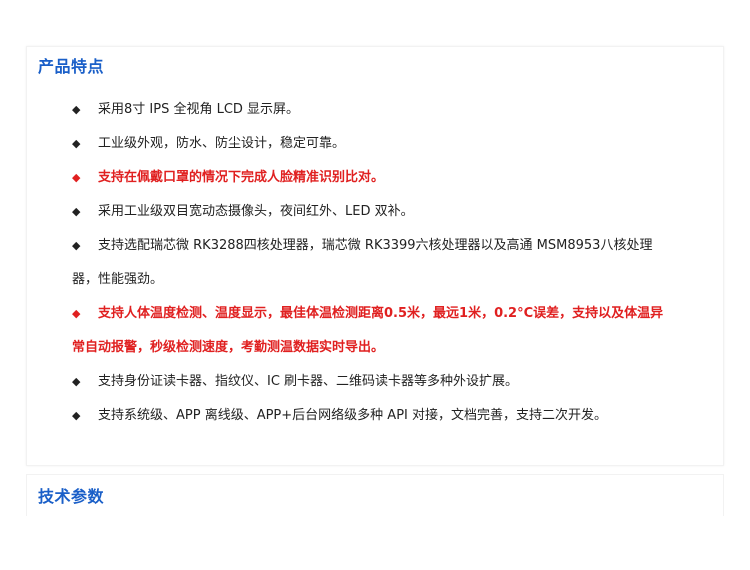 The width and height of the screenshot is (750, 570). I want to click on list-item: ◆ 工业级外观，防水、防尘设计，稳定可靠。, so click(392, 144).